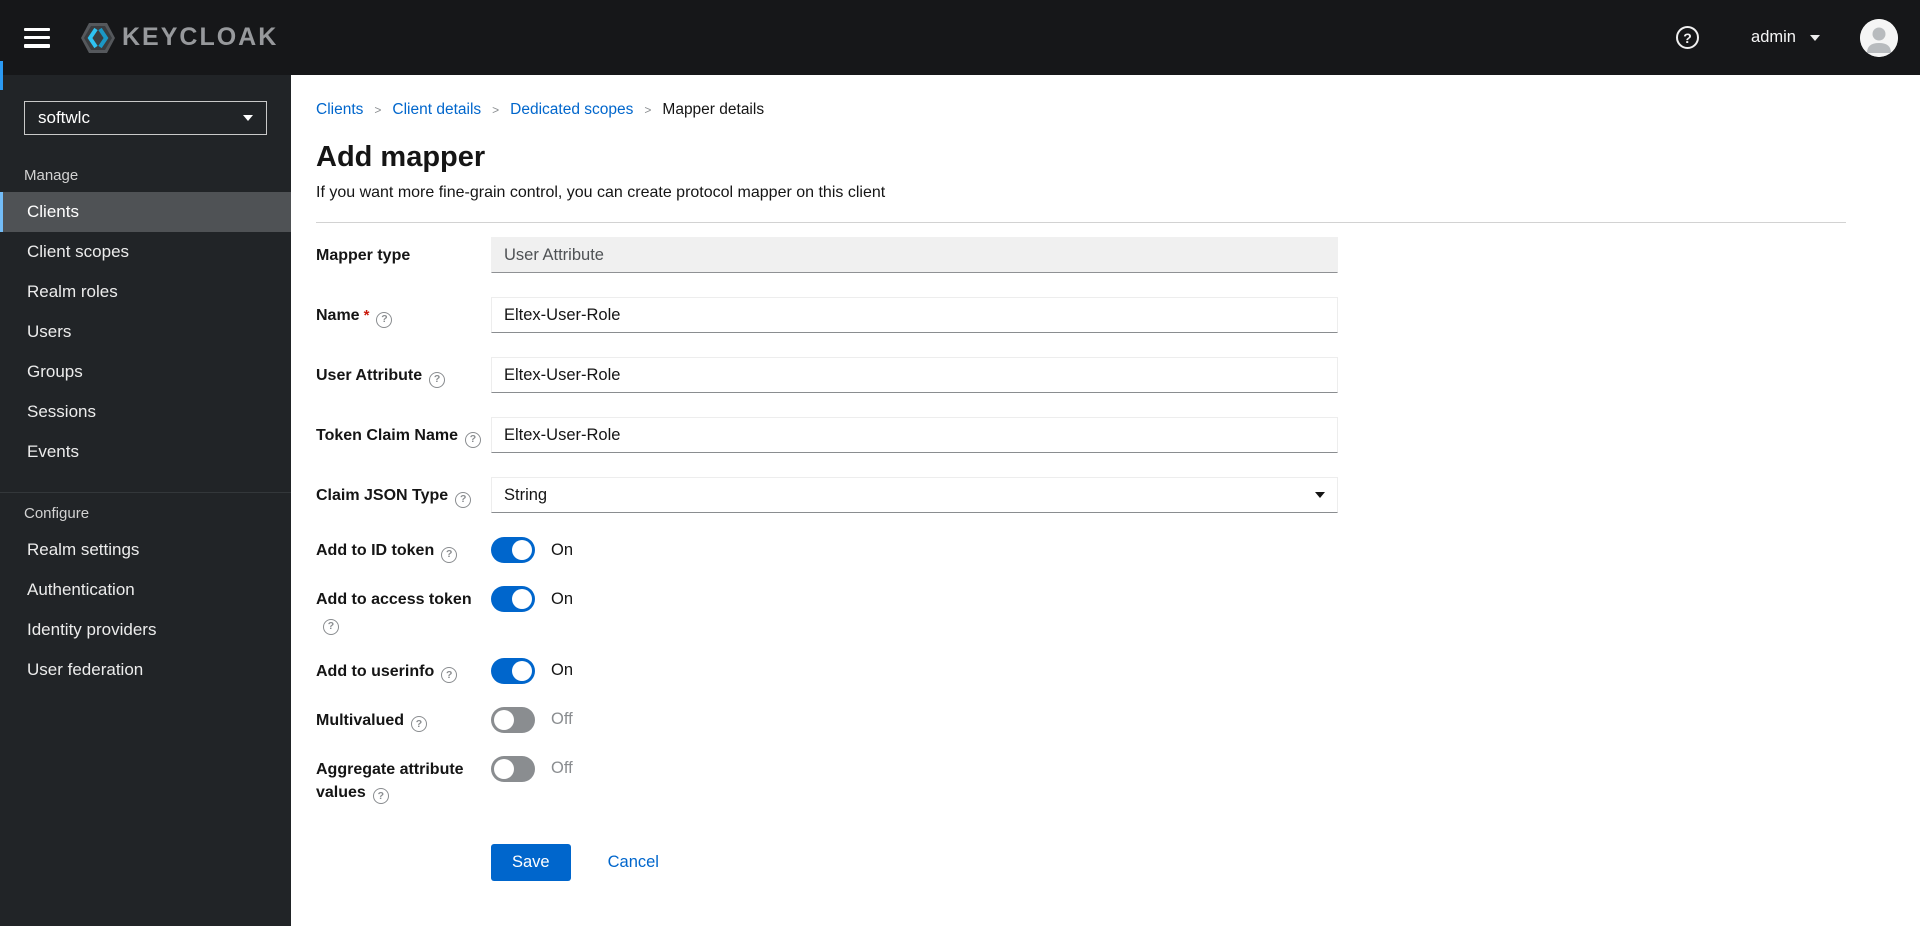  I want to click on sidebar-item-realm-settings: Realm settings, so click(145, 550).